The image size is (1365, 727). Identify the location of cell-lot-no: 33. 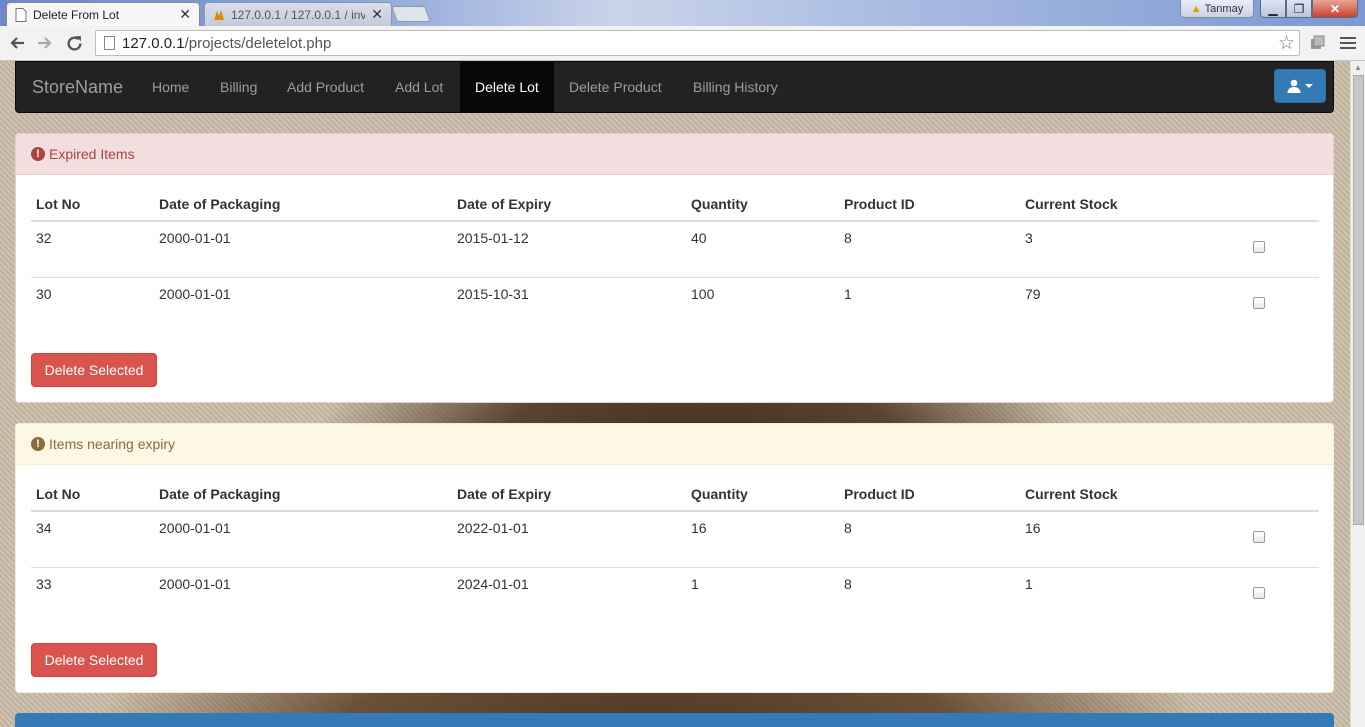
(92, 594).